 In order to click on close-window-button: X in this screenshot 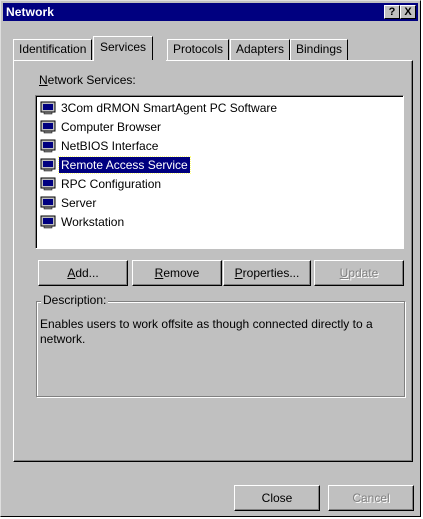, I will do `click(408, 12)`.